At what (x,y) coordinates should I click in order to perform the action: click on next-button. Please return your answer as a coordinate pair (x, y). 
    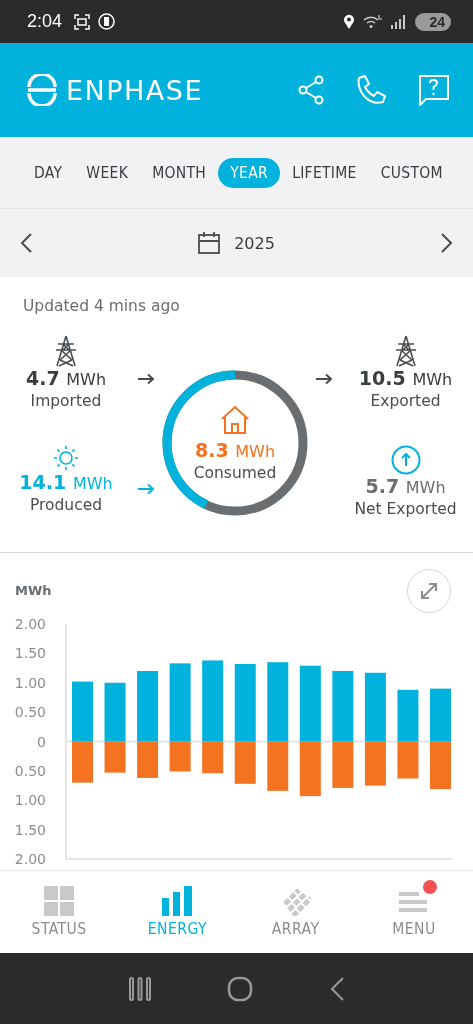
    Looking at the image, I should click on (447, 243).